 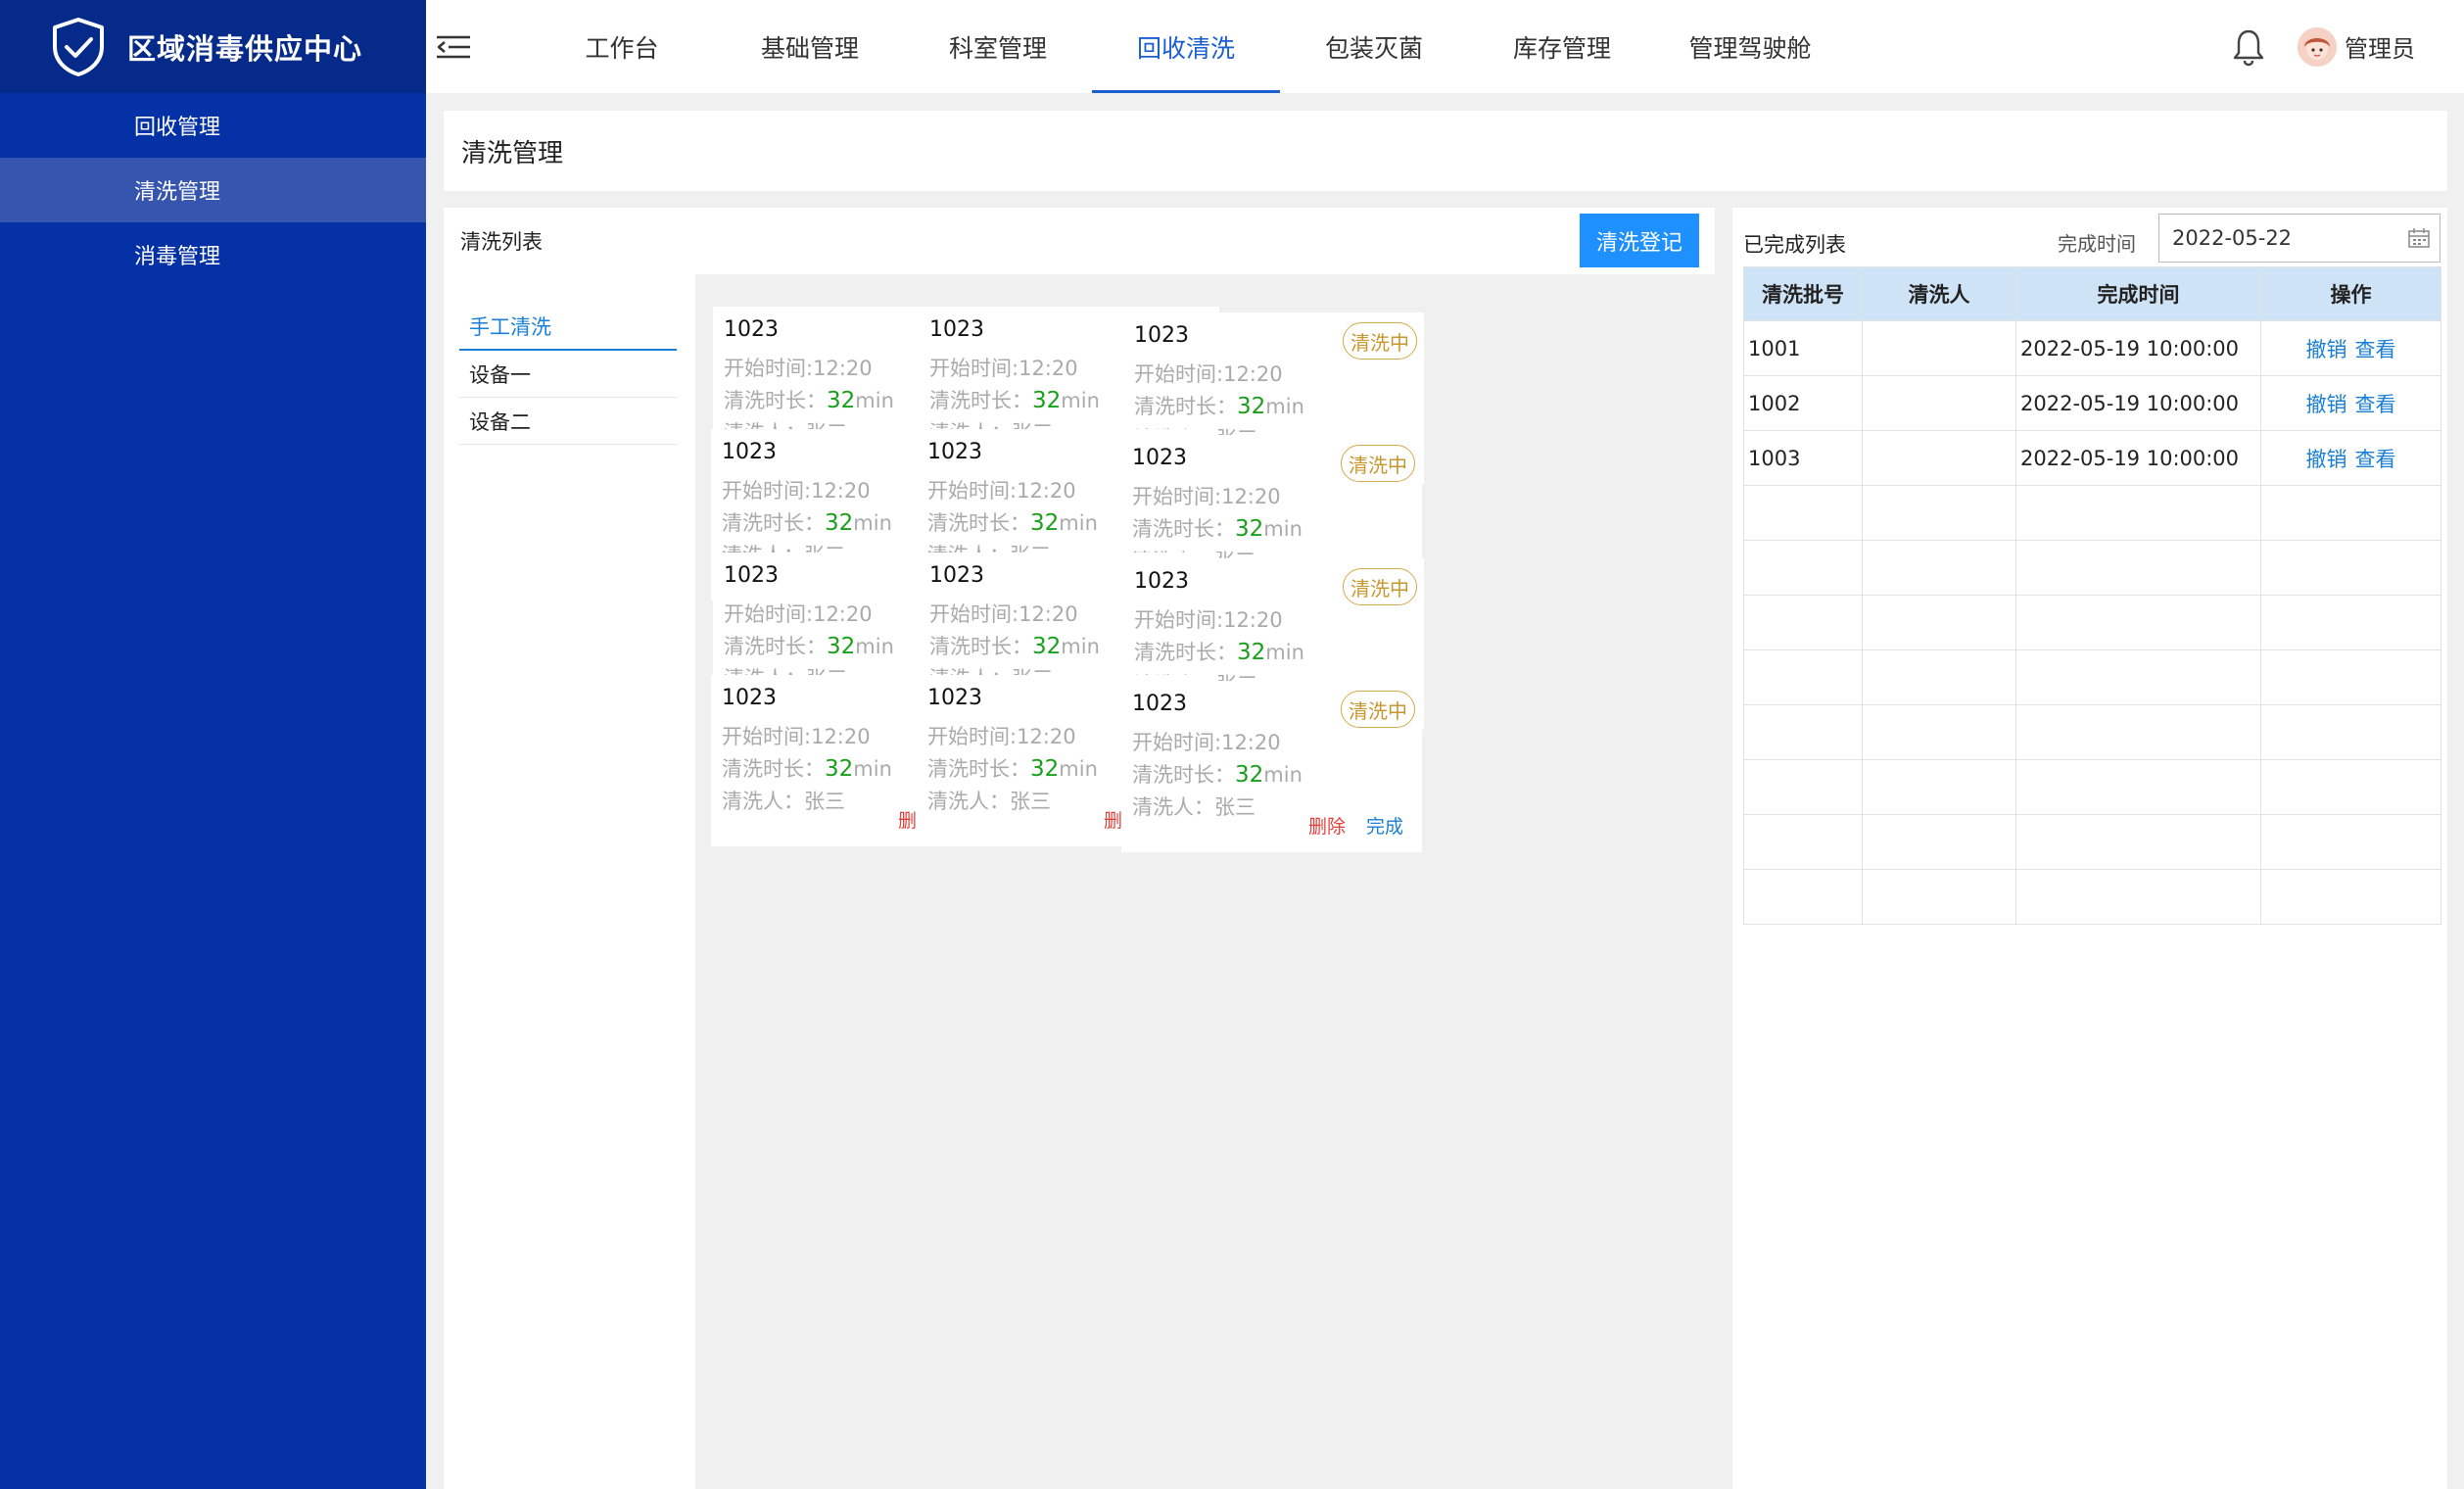 I want to click on delete-button: 删除, so click(x=1327, y=826).